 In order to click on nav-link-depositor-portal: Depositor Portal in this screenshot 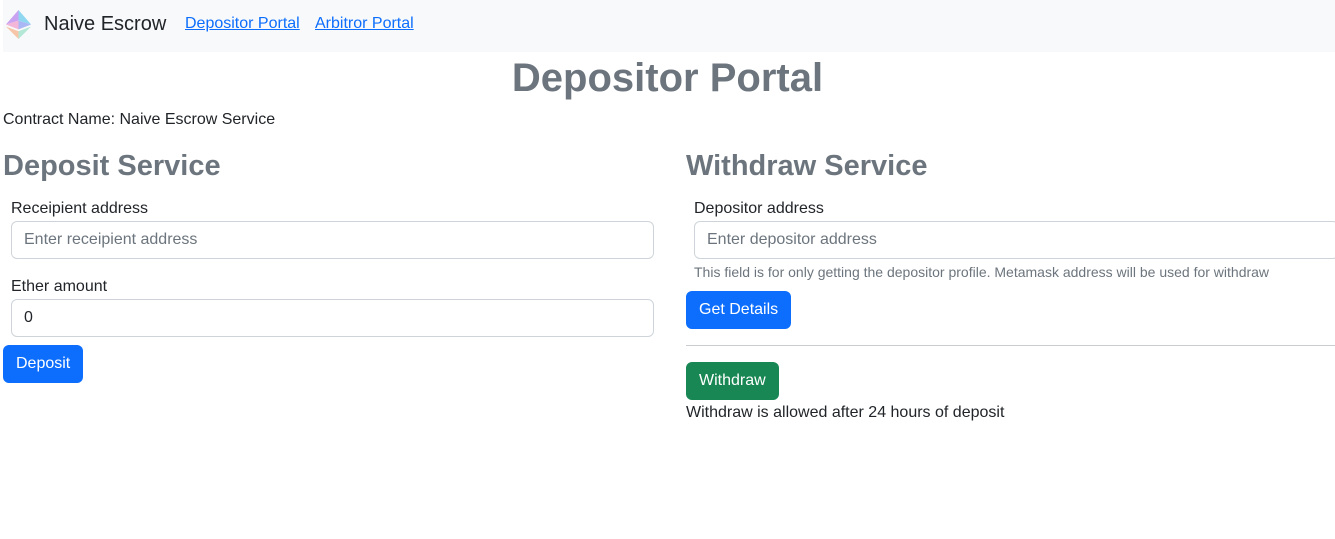, I will do `click(242, 24)`.